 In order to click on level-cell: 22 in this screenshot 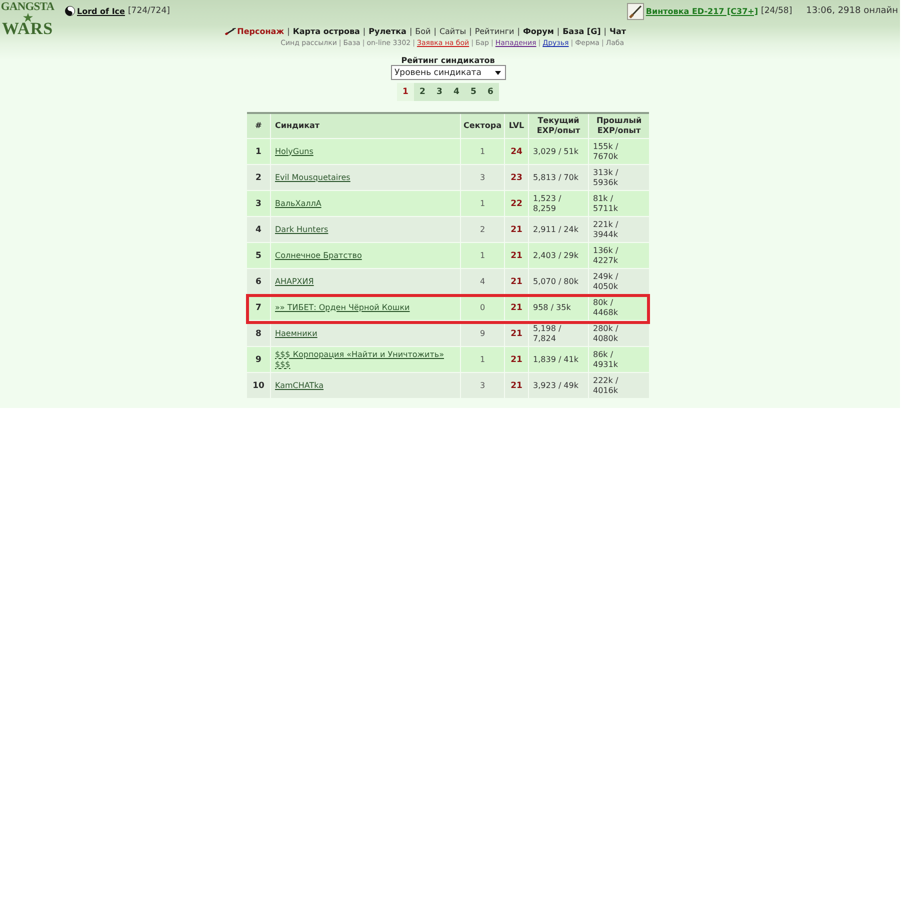, I will do `click(516, 203)`.